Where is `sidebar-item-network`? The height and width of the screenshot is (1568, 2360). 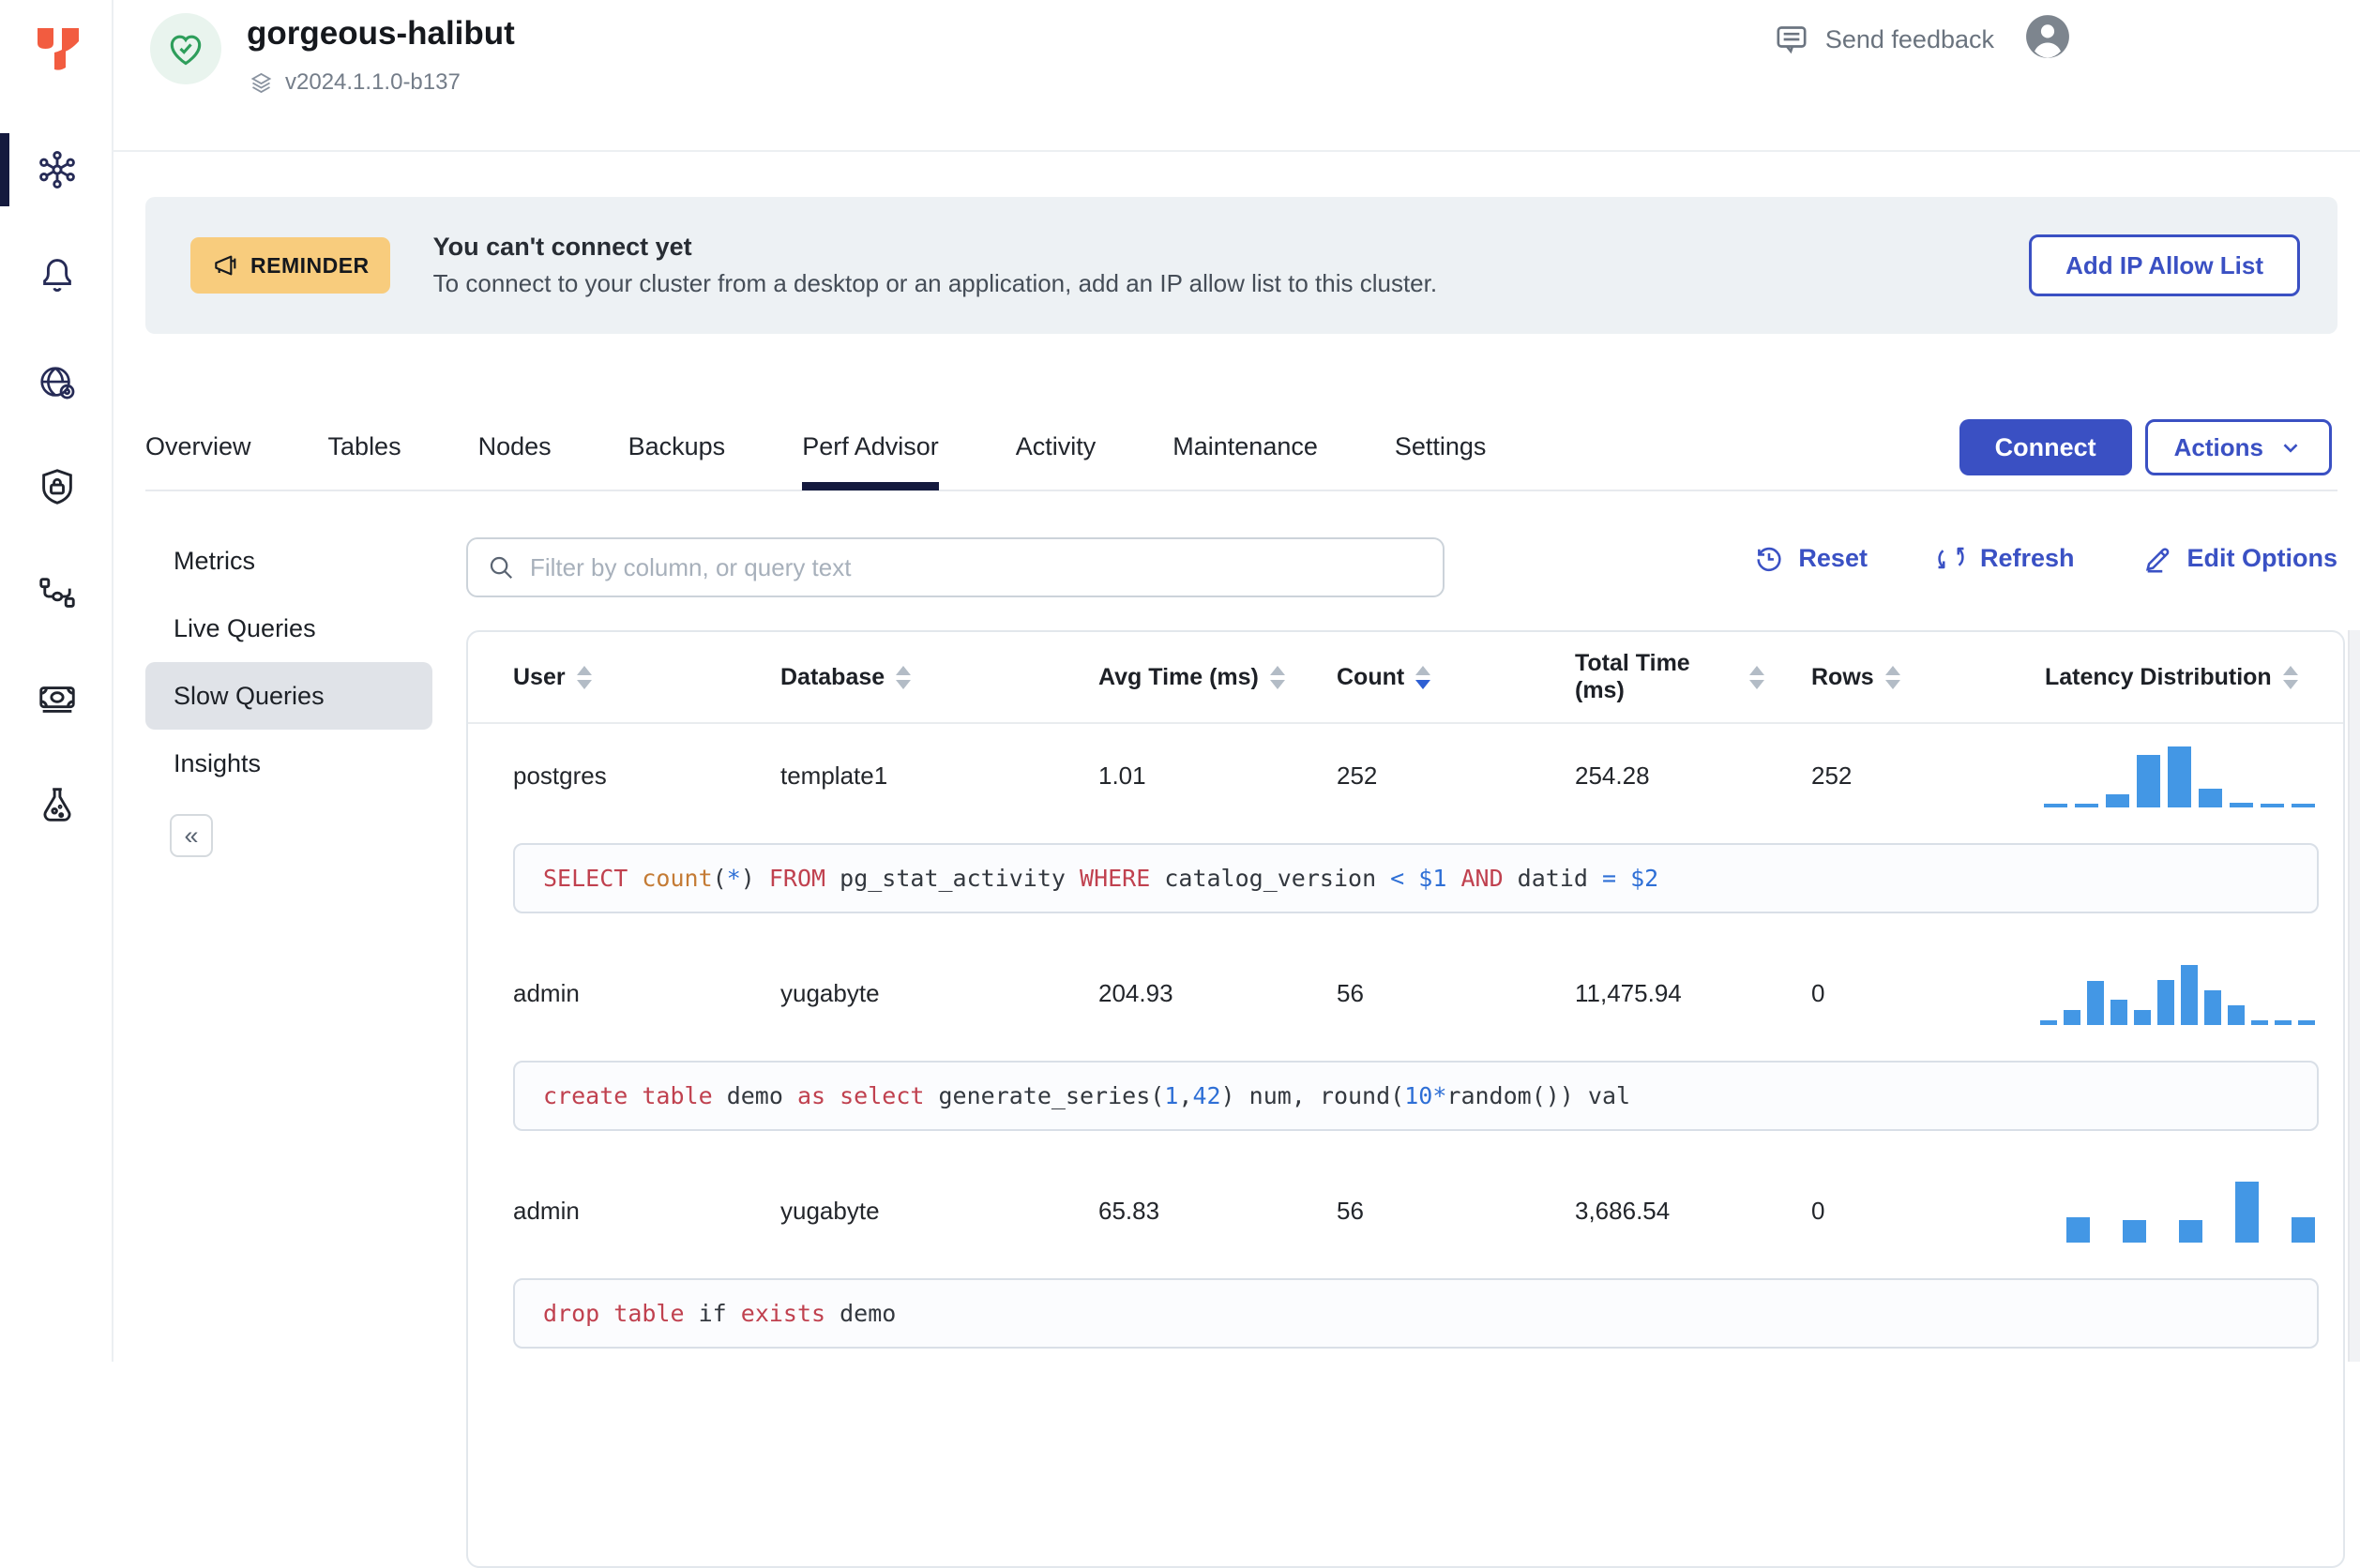
sidebar-item-network is located at coordinates (56, 383).